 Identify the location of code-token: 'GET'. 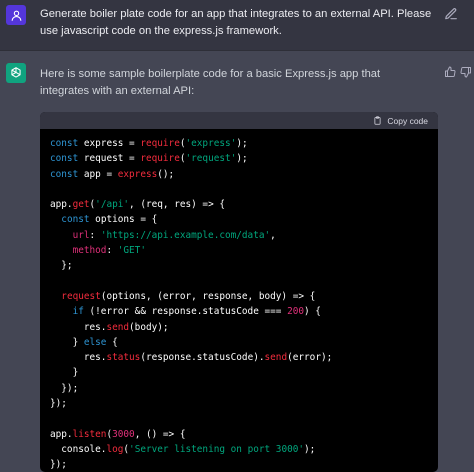
(131, 251).